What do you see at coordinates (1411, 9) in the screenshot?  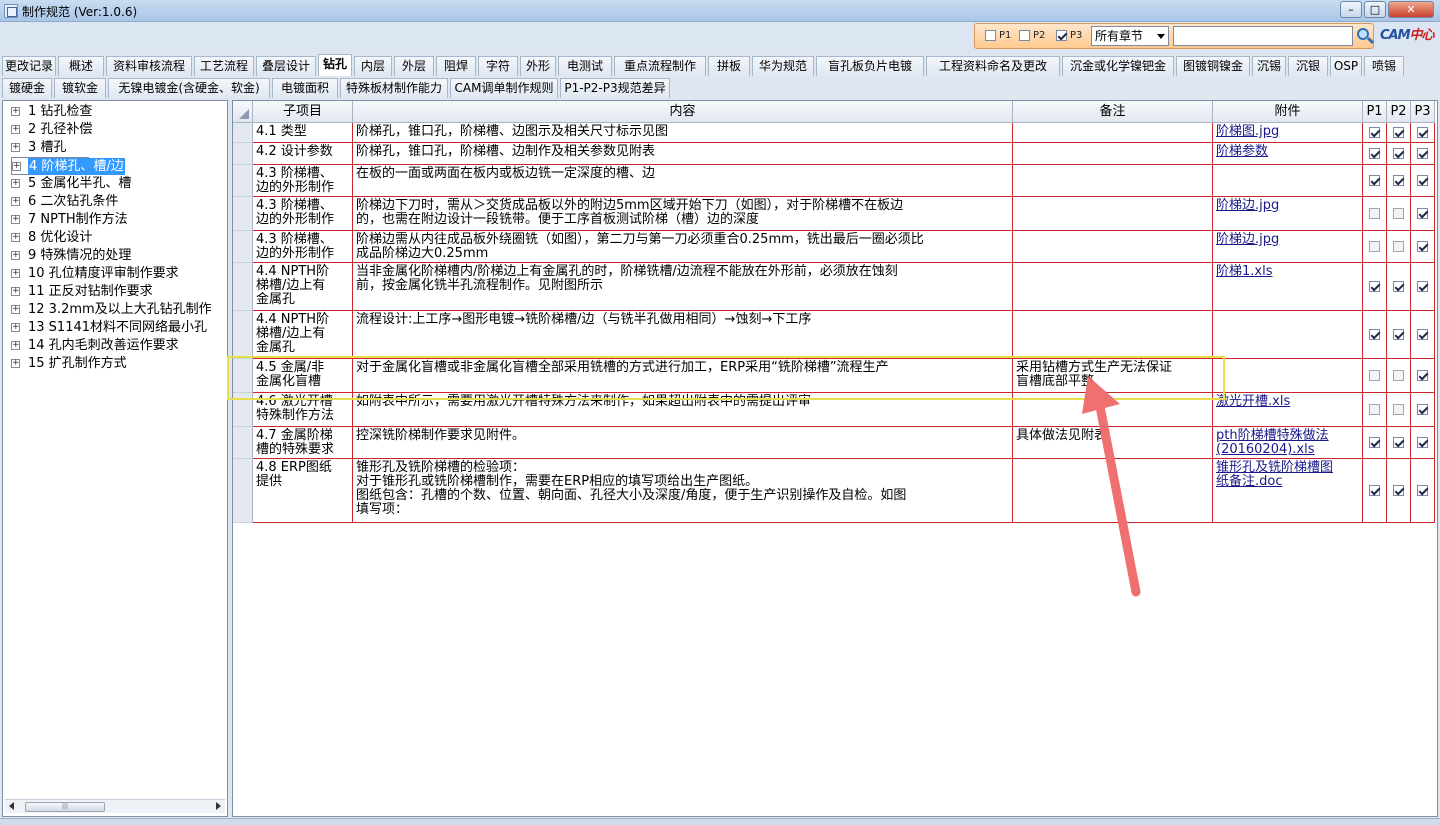 I see `close-button: ✕` at bounding box center [1411, 9].